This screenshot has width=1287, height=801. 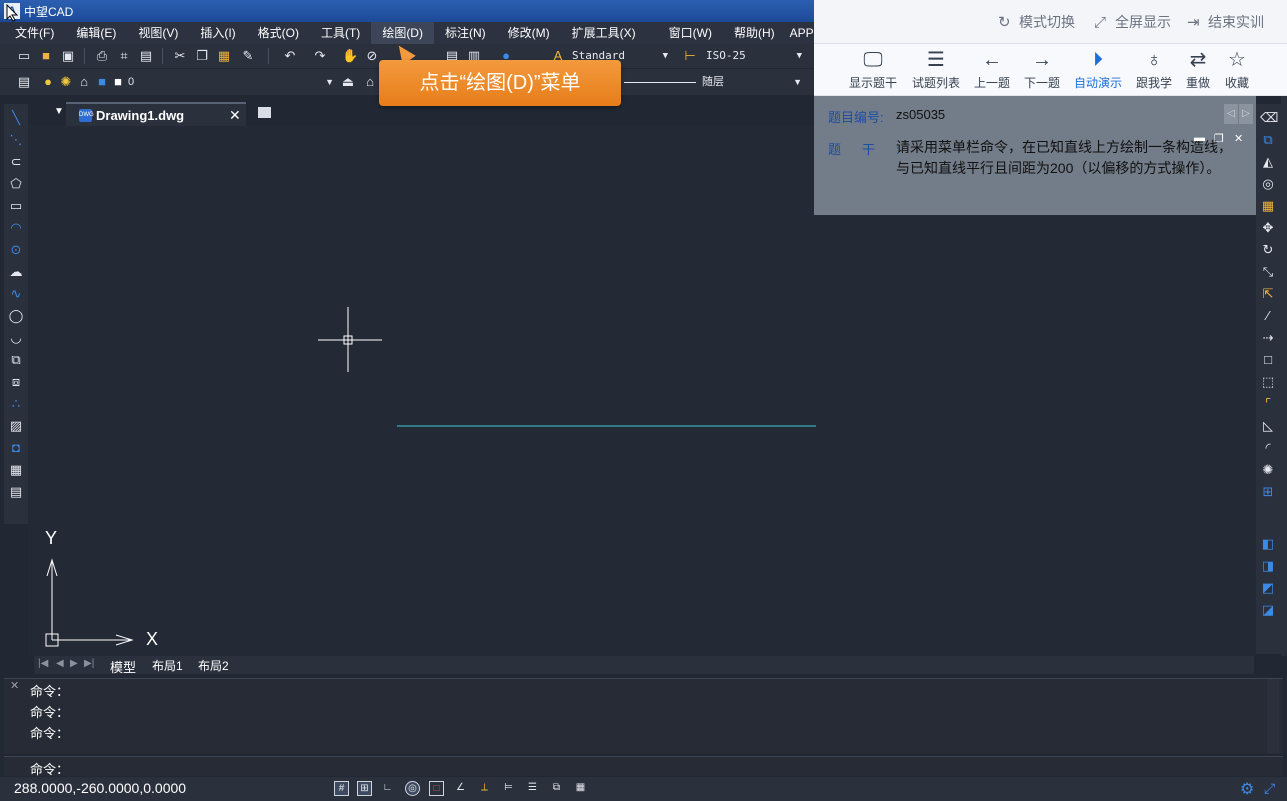 What do you see at coordinates (412, 788) in the screenshot?
I see `polar-icon: ◎` at bounding box center [412, 788].